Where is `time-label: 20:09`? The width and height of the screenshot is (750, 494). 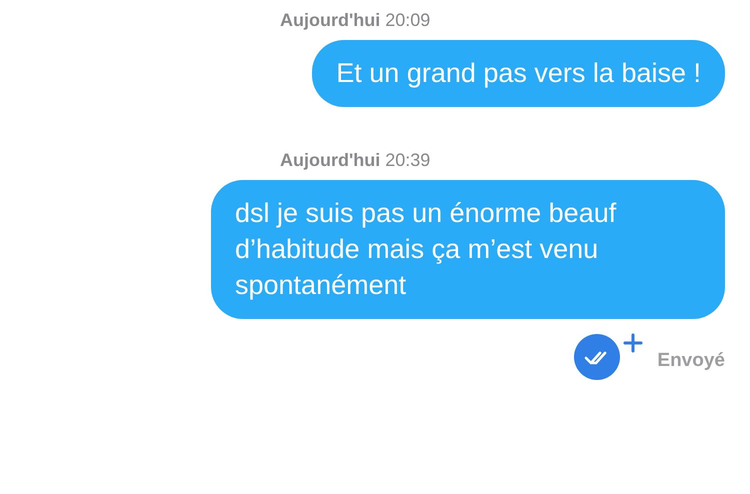 time-label: 20:09 is located at coordinates (407, 20).